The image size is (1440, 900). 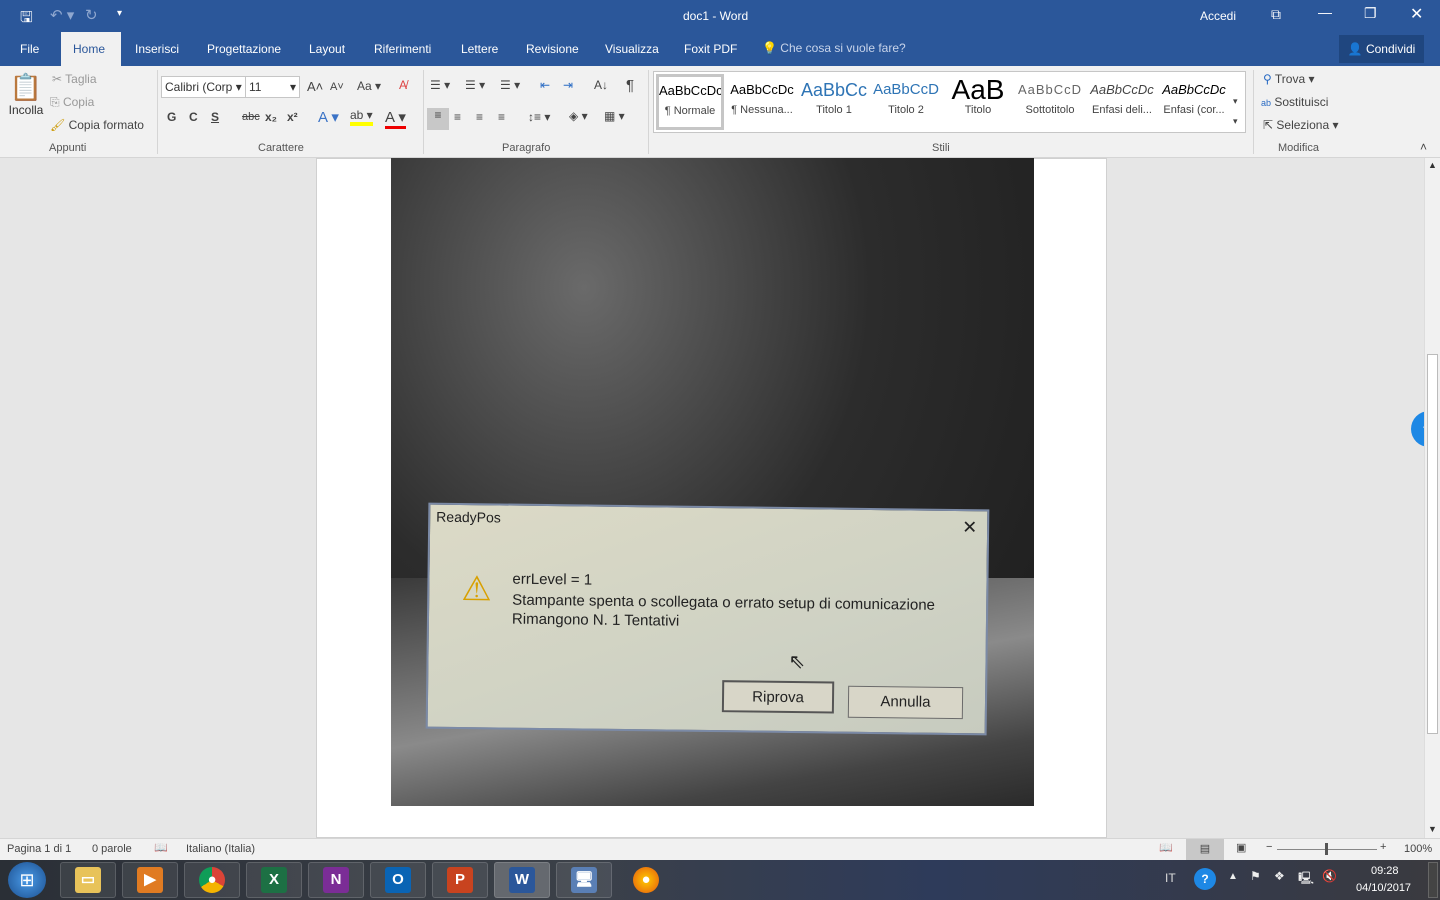 I want to click on clock-time: 09:28, so click(x=1385, y=871).